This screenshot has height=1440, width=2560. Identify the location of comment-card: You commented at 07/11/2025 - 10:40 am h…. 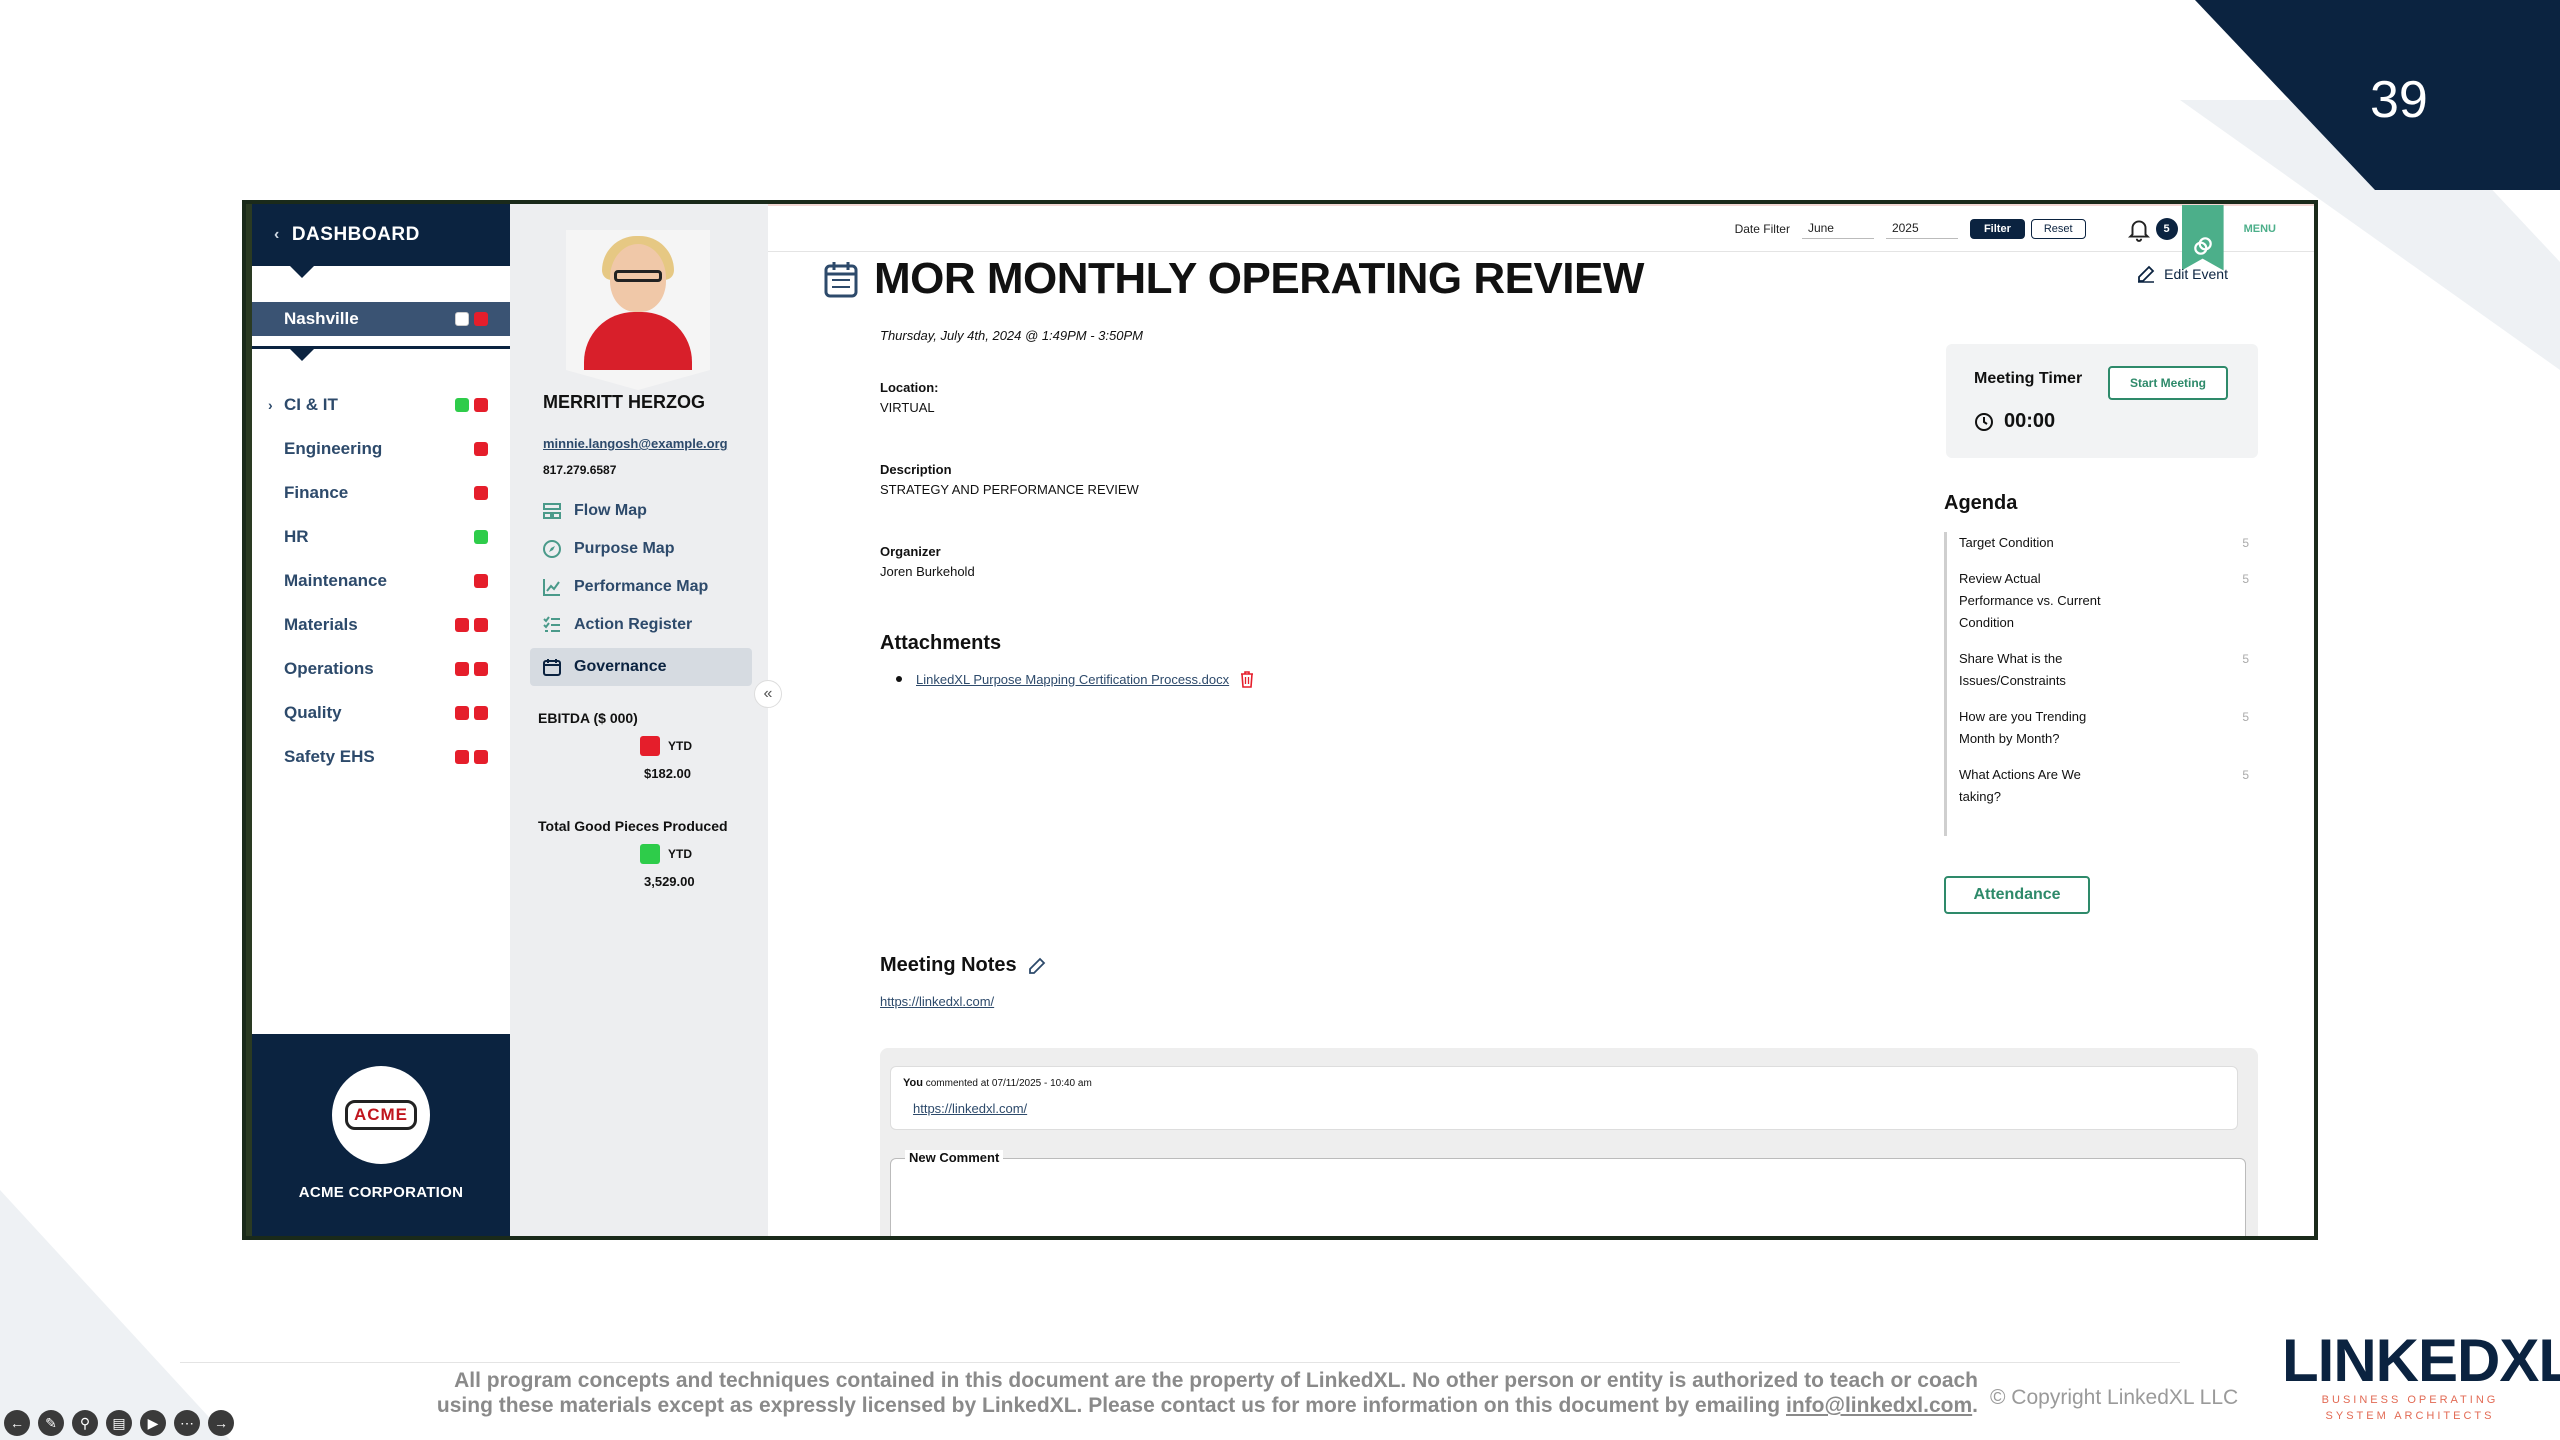
(1564, 1098).